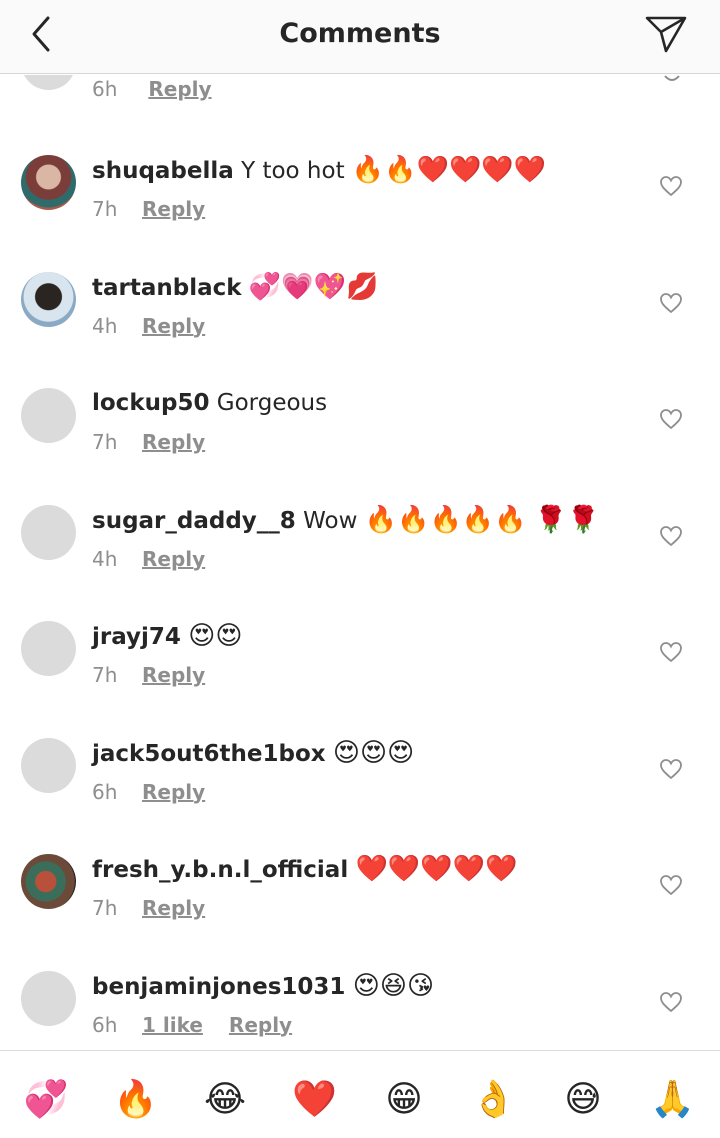 The height and width of the screenshot is (1138, 720). I want to click on reaction-ok-hand-button: 👌, so click(494, 1101).